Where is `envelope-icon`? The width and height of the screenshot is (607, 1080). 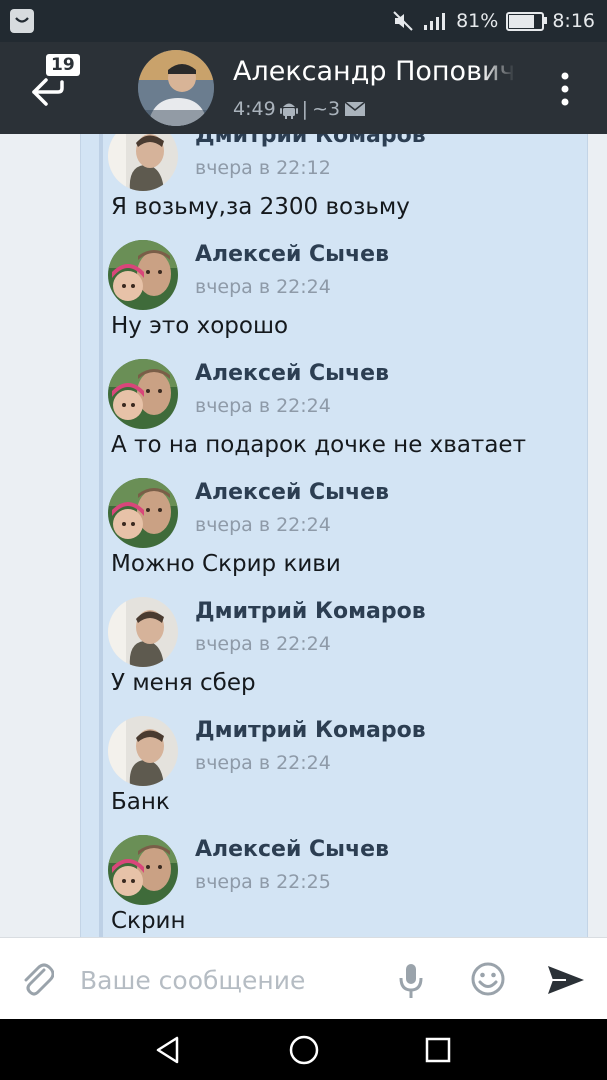 envelope-icon is located at coordinates (355, 108).